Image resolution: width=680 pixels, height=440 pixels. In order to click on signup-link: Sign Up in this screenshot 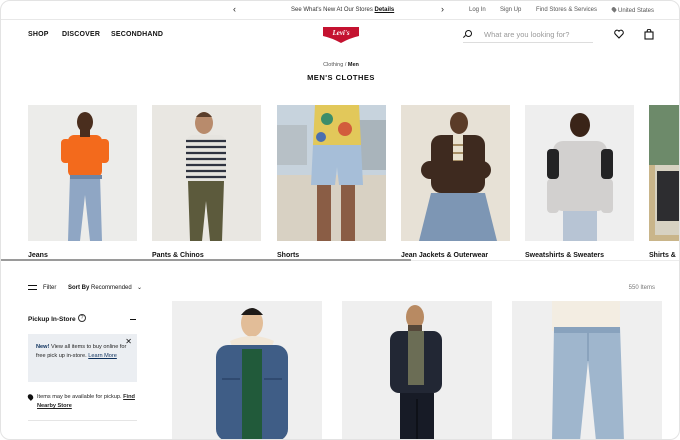, I will do `click(510, 10)`.